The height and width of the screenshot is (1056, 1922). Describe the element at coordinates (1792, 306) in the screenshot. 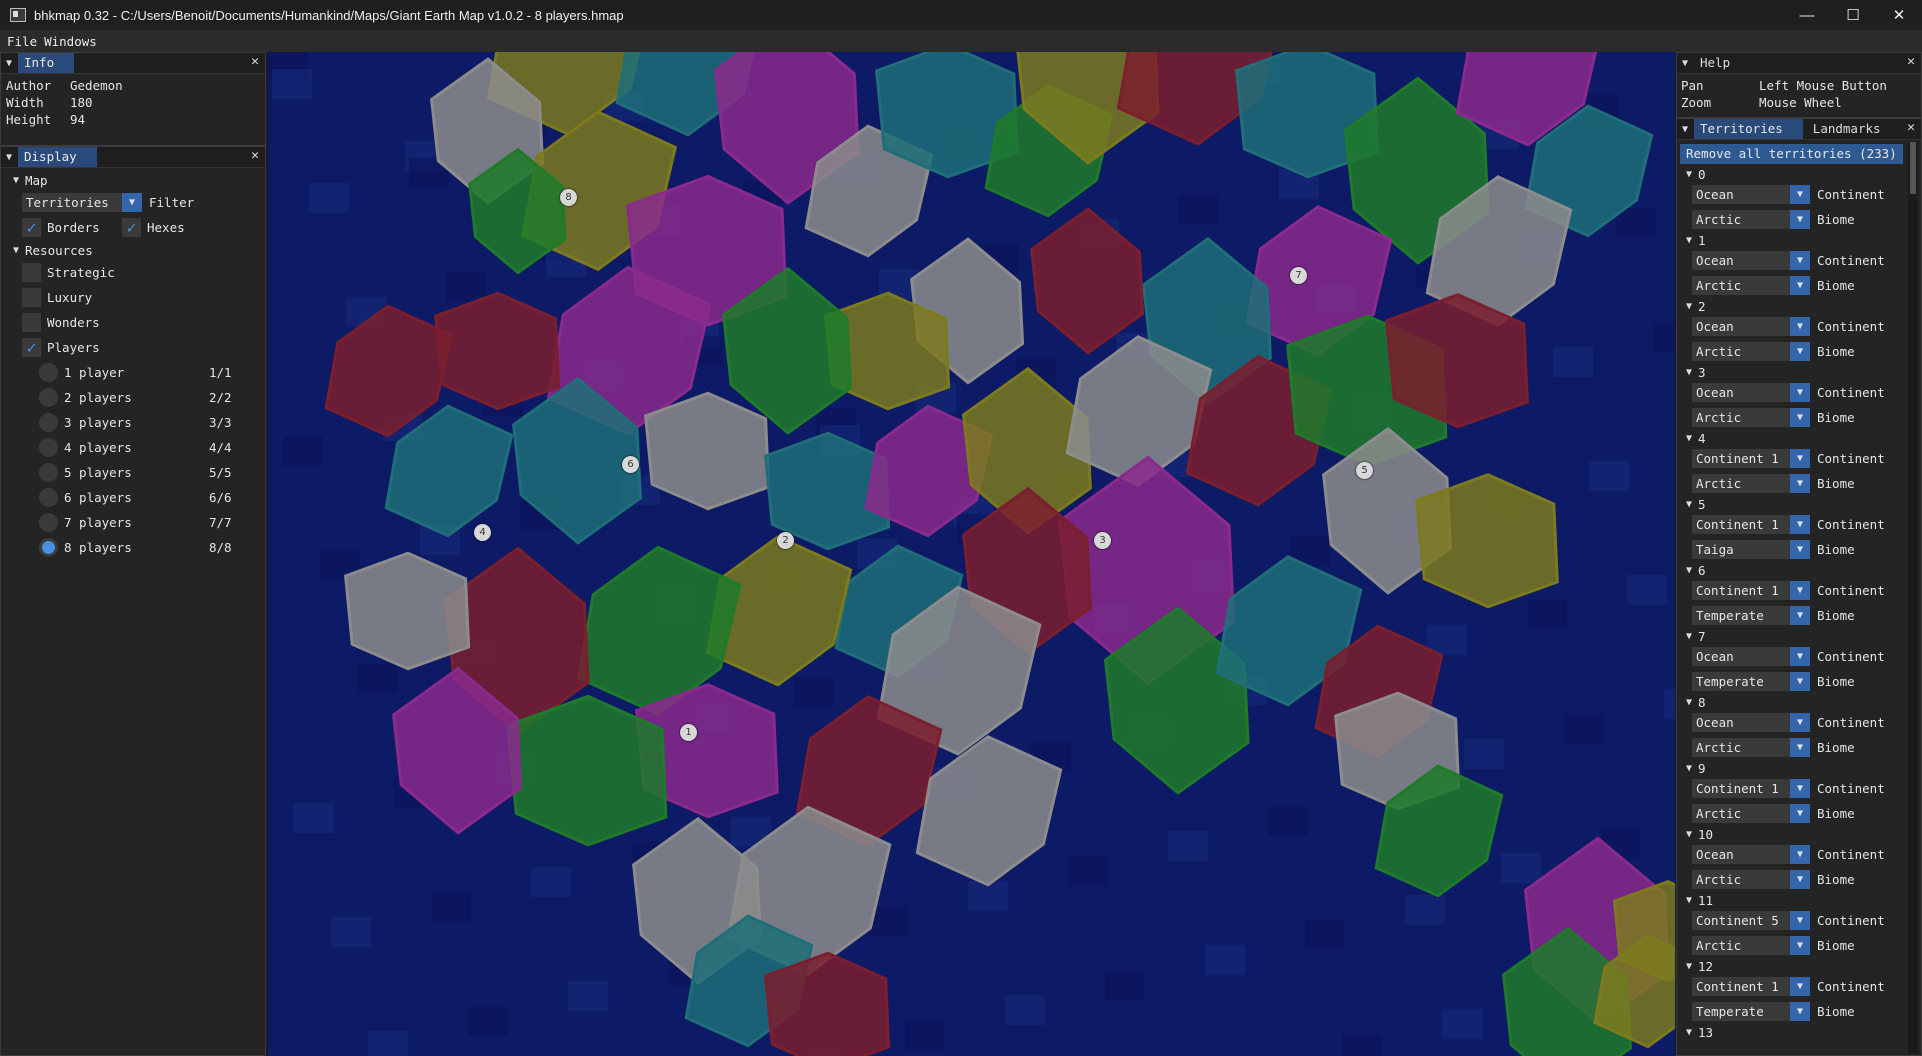

I see `territory-node: ▼ 2` at that location.